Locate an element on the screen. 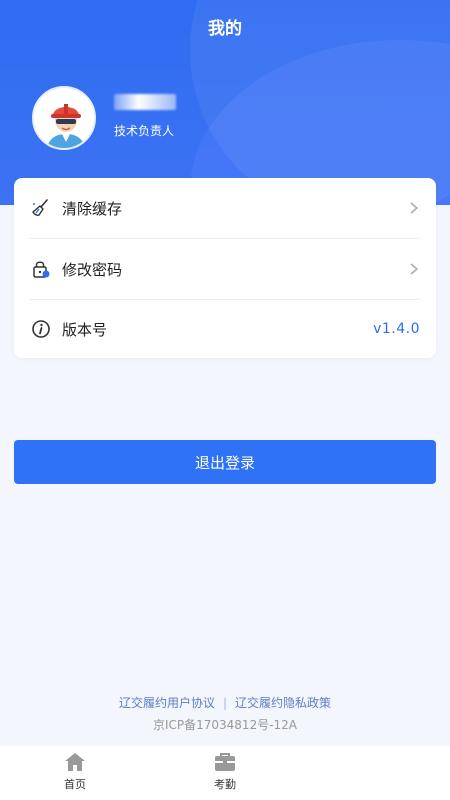  tab-attendance-label: 考勤 is located at coordinates (225, 784).